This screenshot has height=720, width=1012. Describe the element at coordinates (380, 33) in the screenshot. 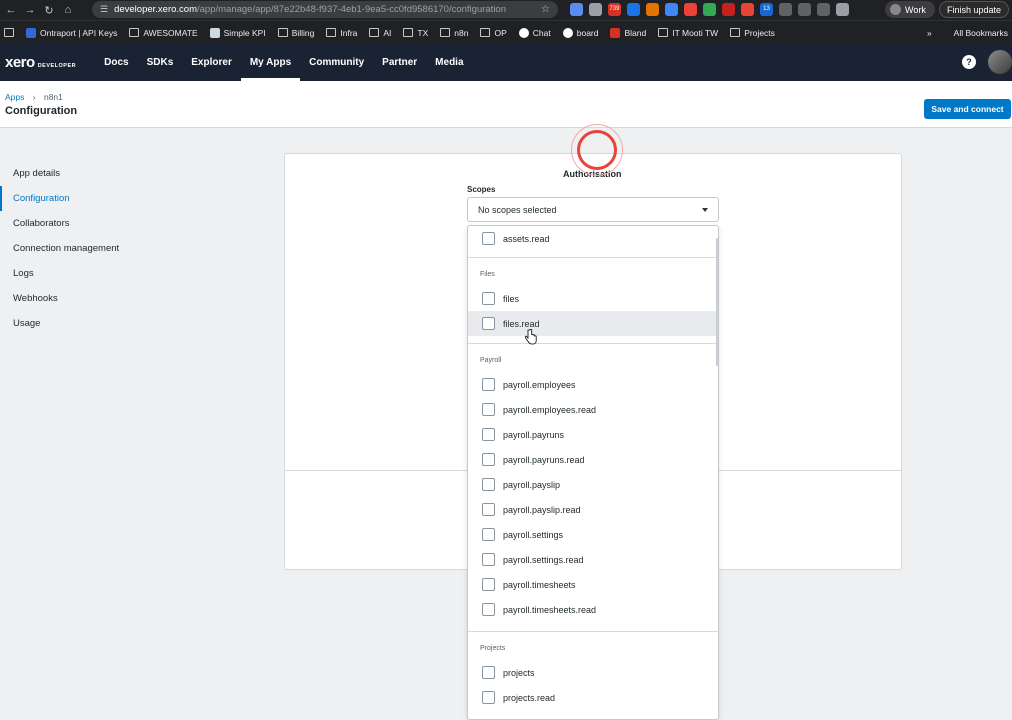

I see `bookmark-ai: AI` at that location.